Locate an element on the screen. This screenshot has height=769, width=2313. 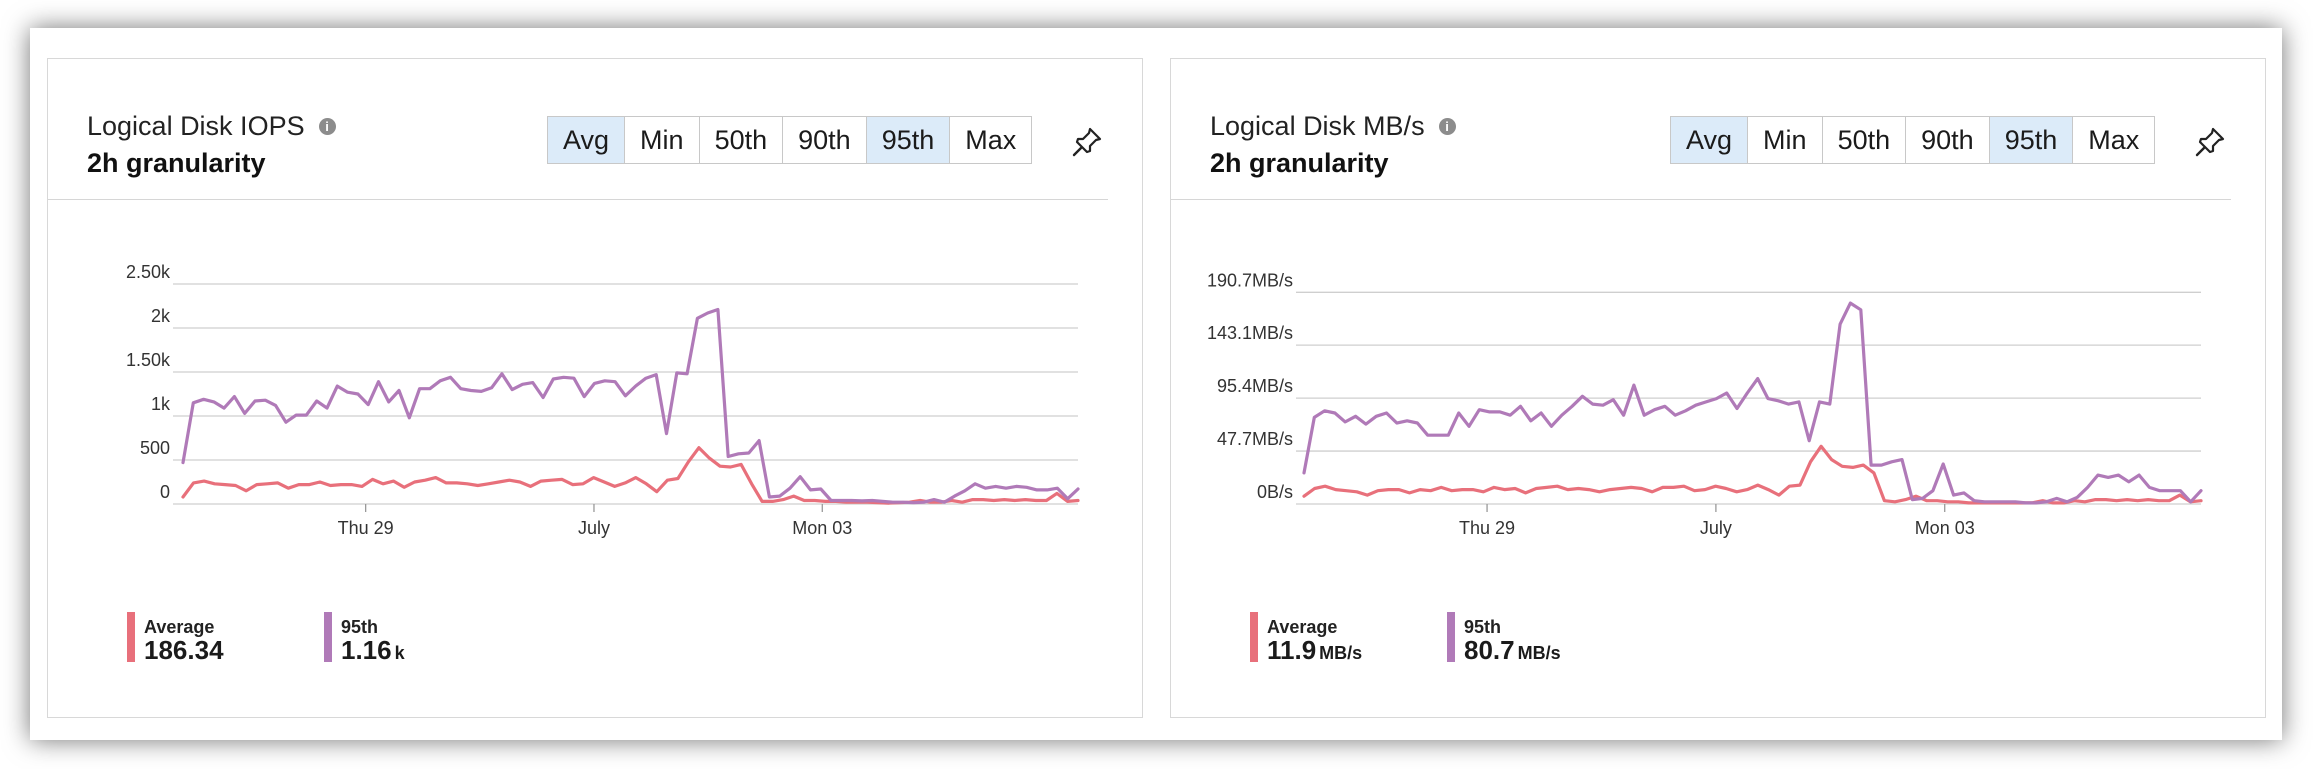
y-tick-label: 143.1MB/s is located at coordinates (1250, 333).